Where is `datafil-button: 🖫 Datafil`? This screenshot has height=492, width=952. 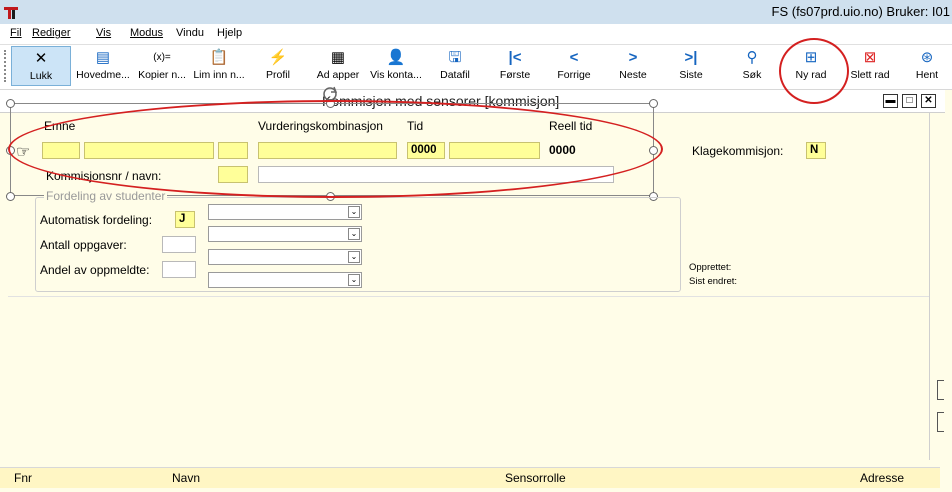
datafil-button: 🖫 Datafil is located at coordinates (455, 66).